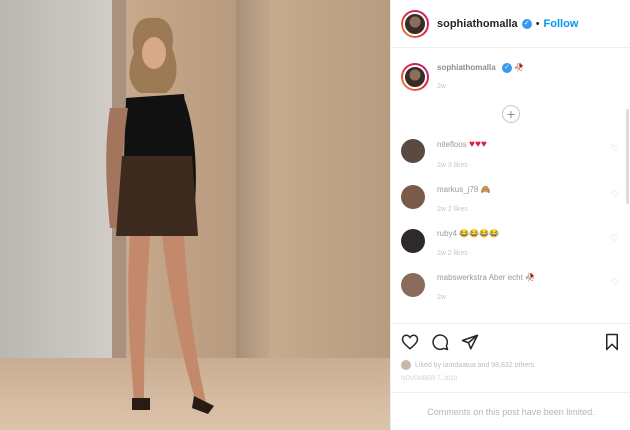 Image resolution: width=630 pixels, height=430 pixels. Describe the element at coordinates (627, 156) in the screenshot. I see `comments-scrollbar` at that location.